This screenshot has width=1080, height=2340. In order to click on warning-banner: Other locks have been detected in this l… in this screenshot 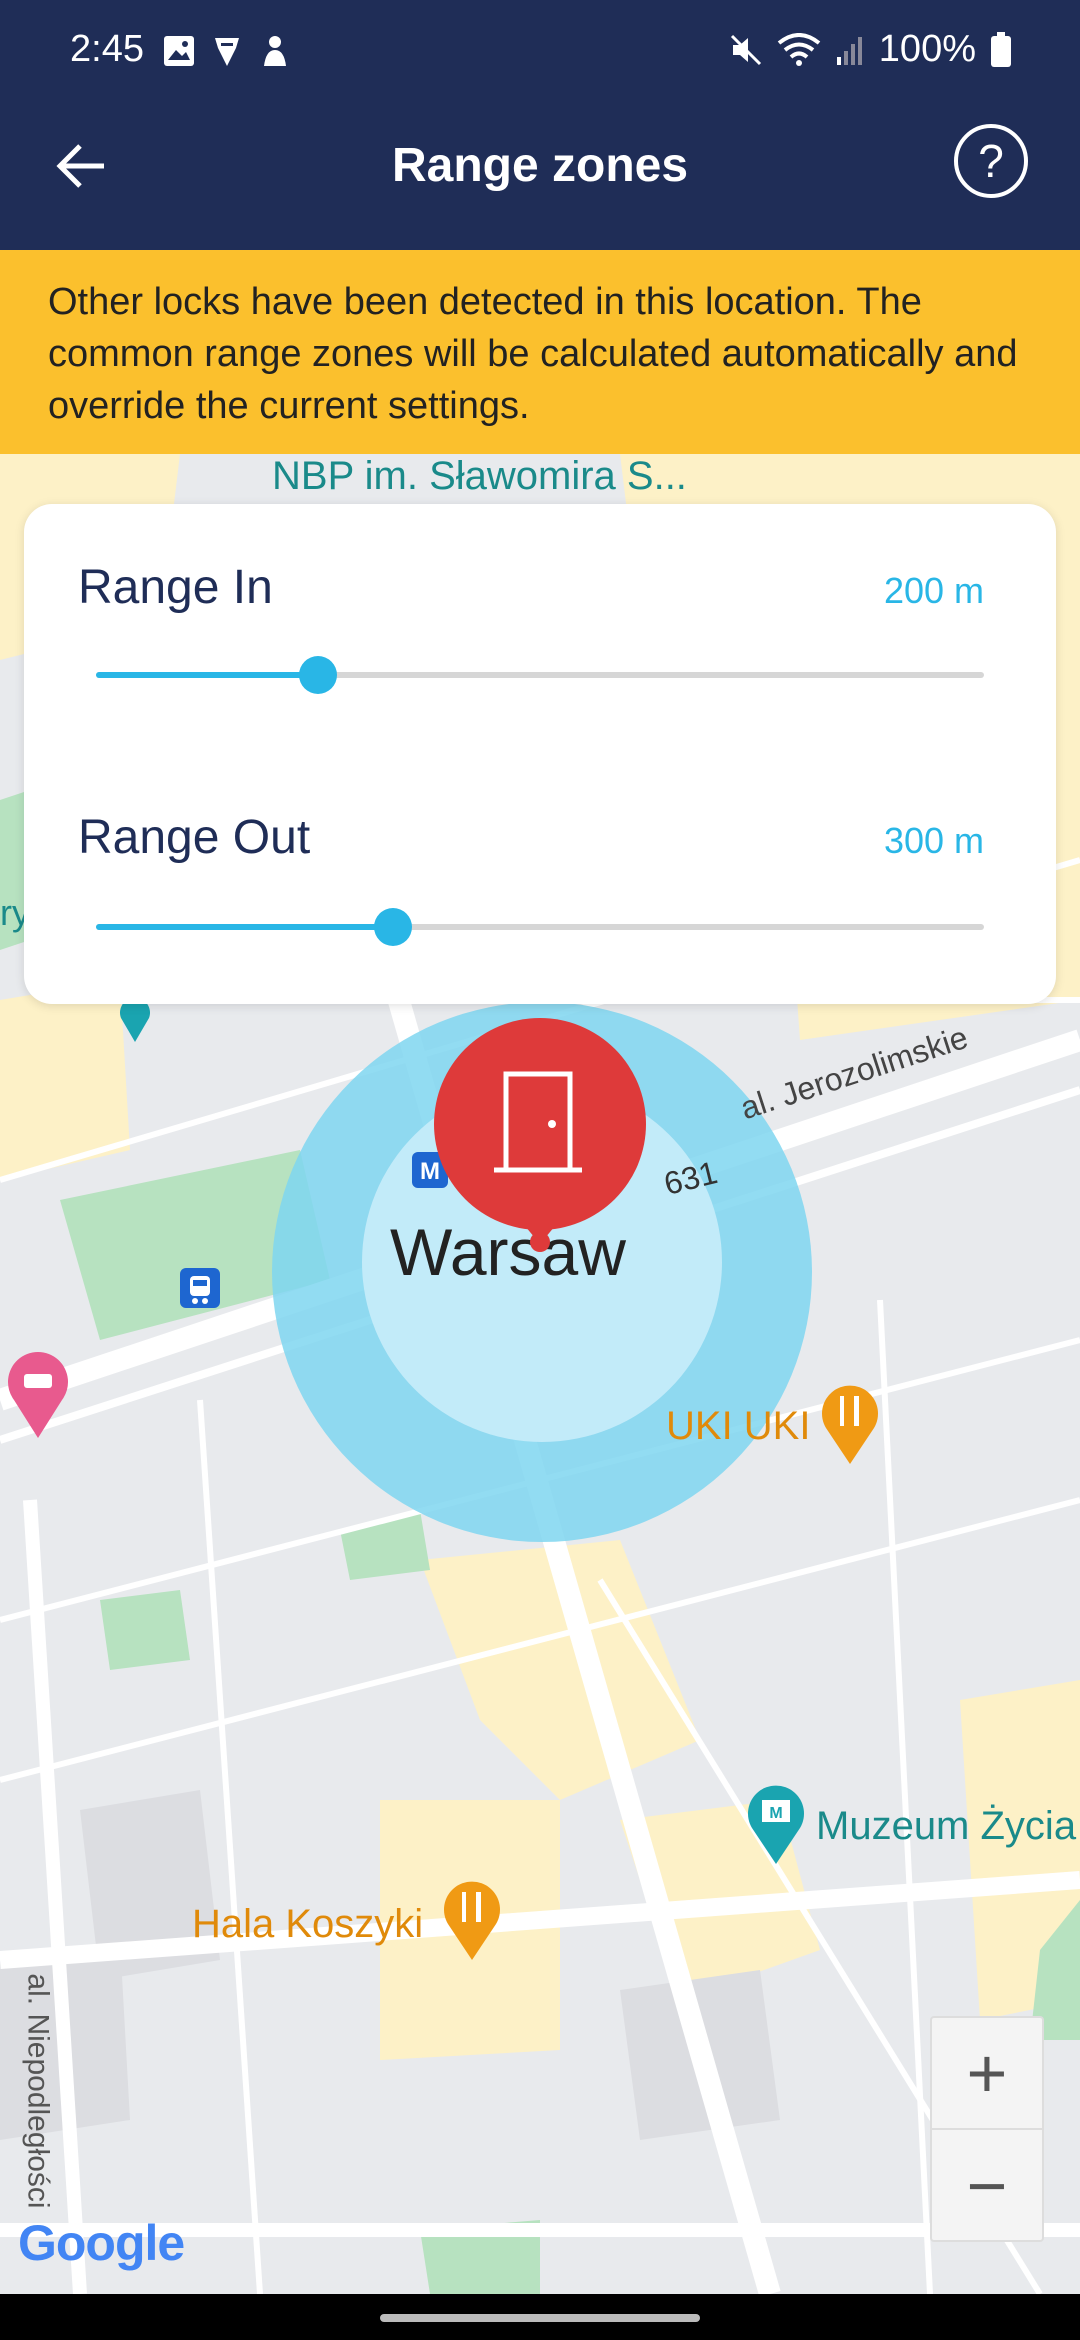, I will do `click(540, 352)`.